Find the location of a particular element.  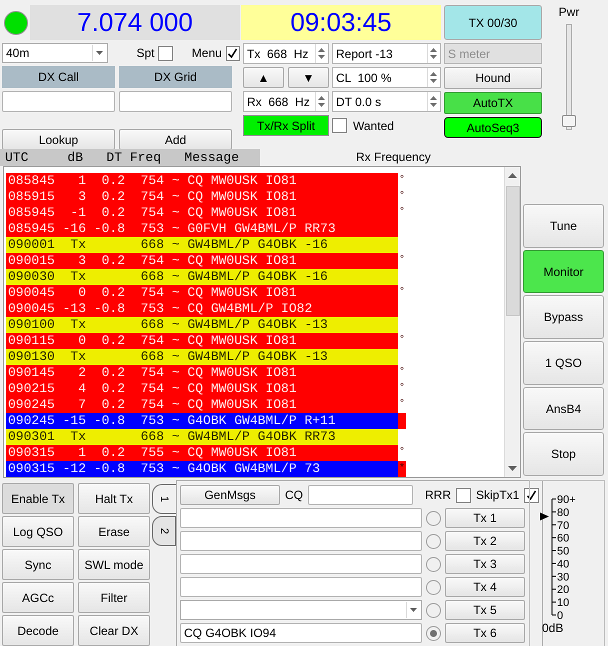

scroll-up-icon is located at coordinates (512, 175).